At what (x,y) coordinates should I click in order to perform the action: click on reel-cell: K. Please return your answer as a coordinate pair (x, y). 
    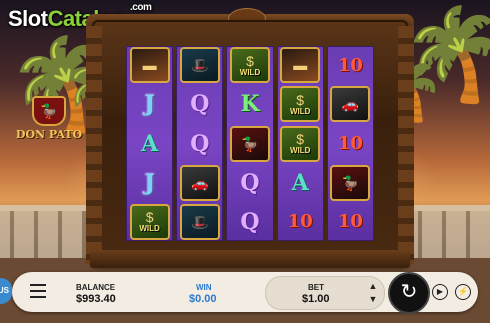
    Looking at the image, I should click on (249, 104).